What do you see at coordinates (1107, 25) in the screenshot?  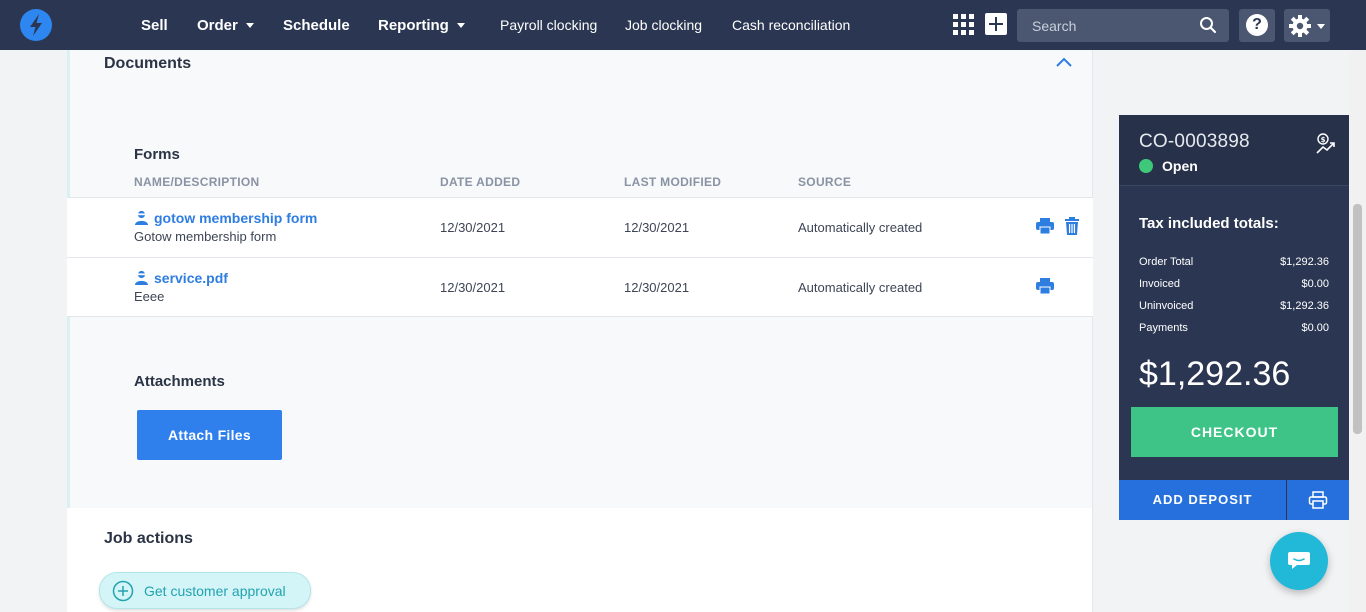 I see `search-input` at bounding box center [1107, 25].